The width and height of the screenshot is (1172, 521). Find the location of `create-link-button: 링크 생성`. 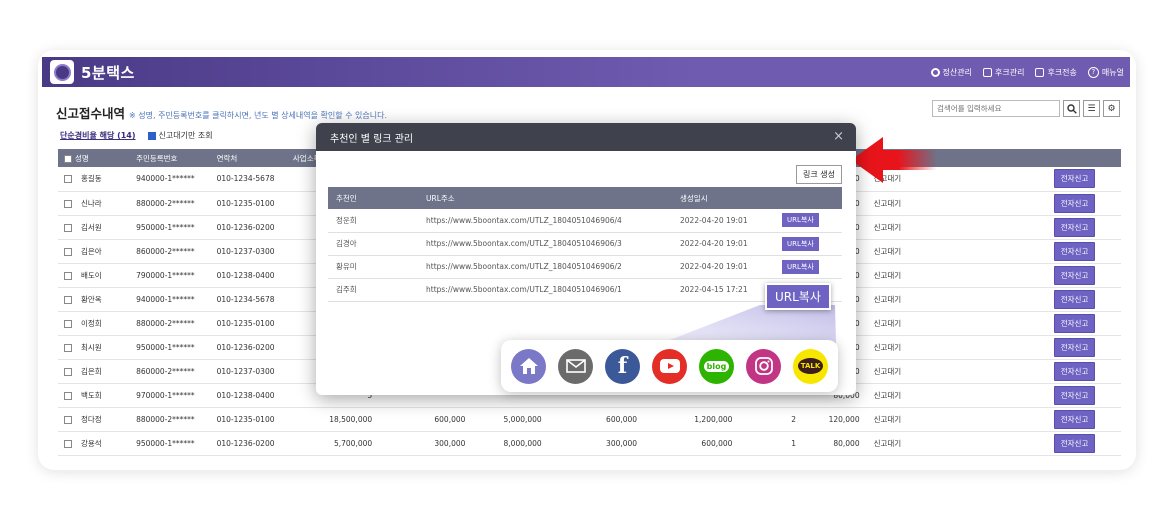

create-link-button: 링크 생성 is located at coordinates (819, 174).